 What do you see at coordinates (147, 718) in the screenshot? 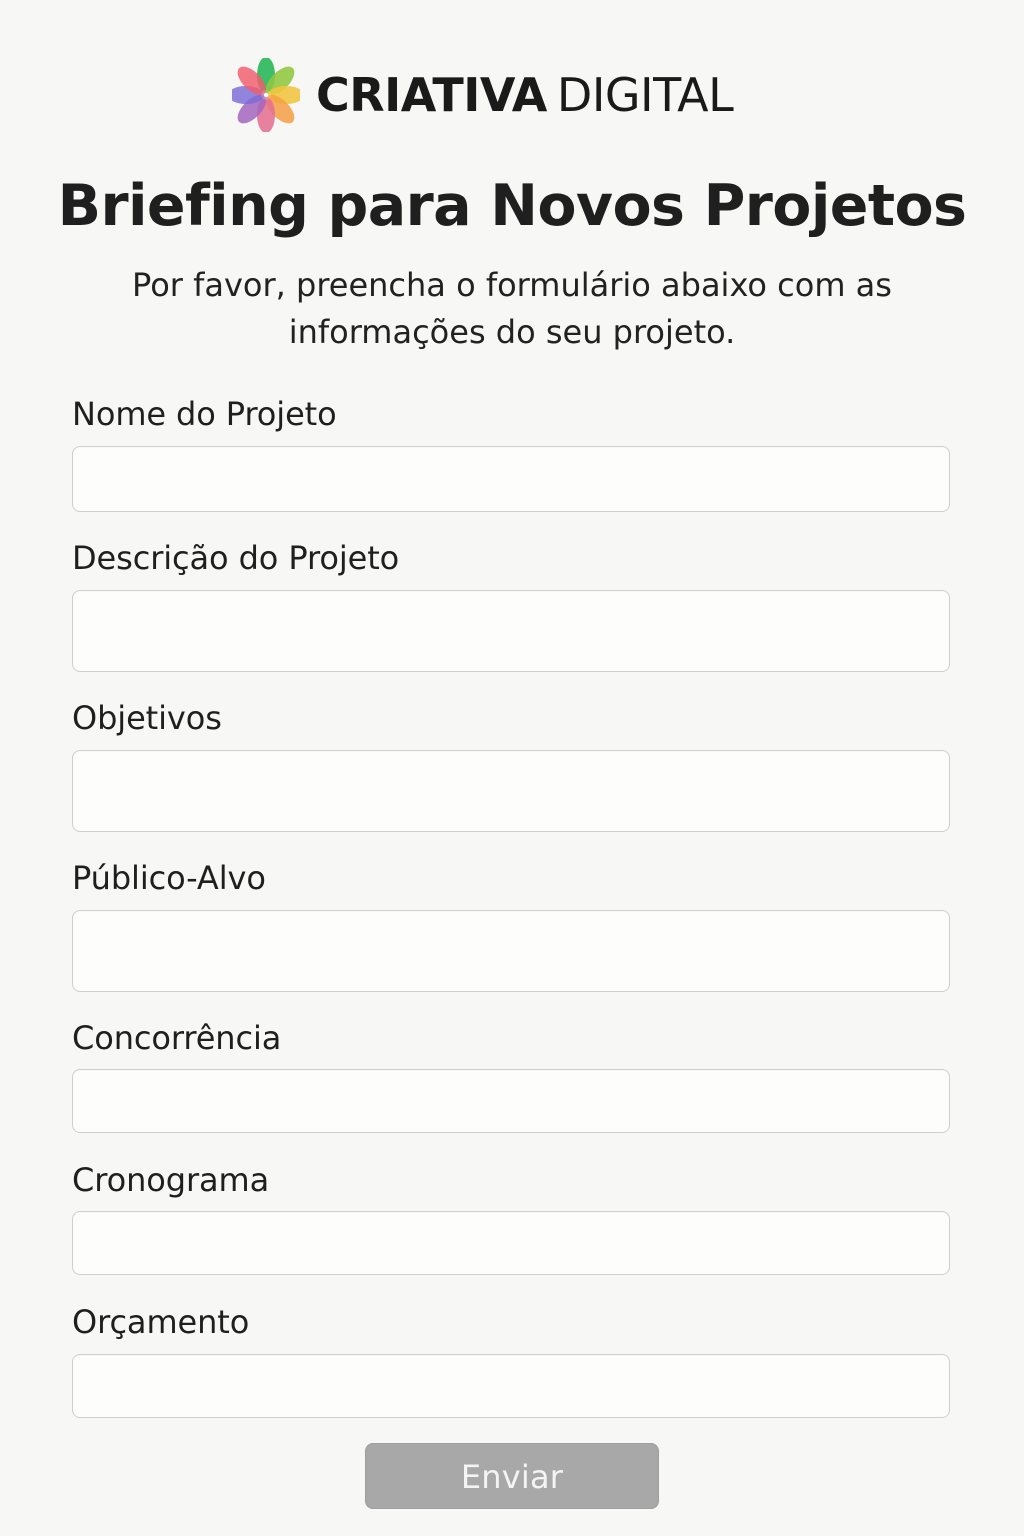
I see `objectives-label: Objetivos` at bounding box center [147, 718].